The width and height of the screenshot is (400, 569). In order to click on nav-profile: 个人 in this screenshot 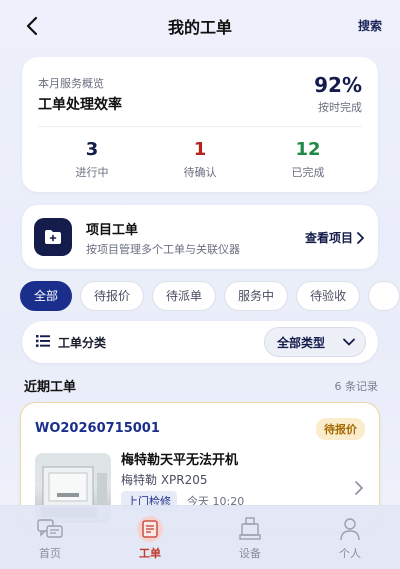, I will do `click(350, 537)`.